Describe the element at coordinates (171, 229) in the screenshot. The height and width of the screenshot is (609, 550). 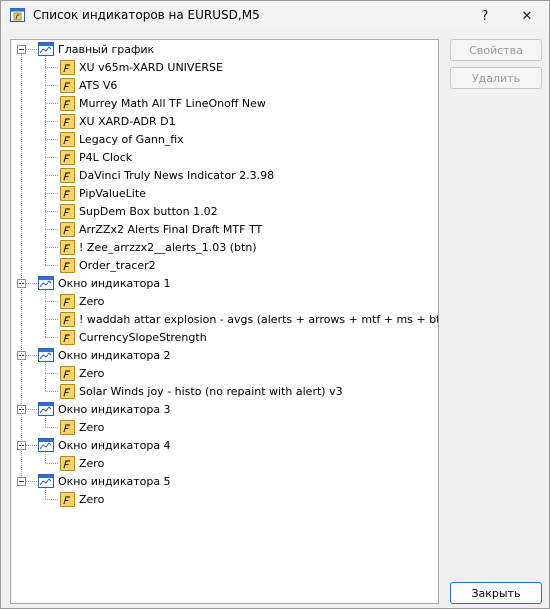
I see `tree-indicator-label: ArrZZx2 Alerts Final Draft MTF TT` at that location.